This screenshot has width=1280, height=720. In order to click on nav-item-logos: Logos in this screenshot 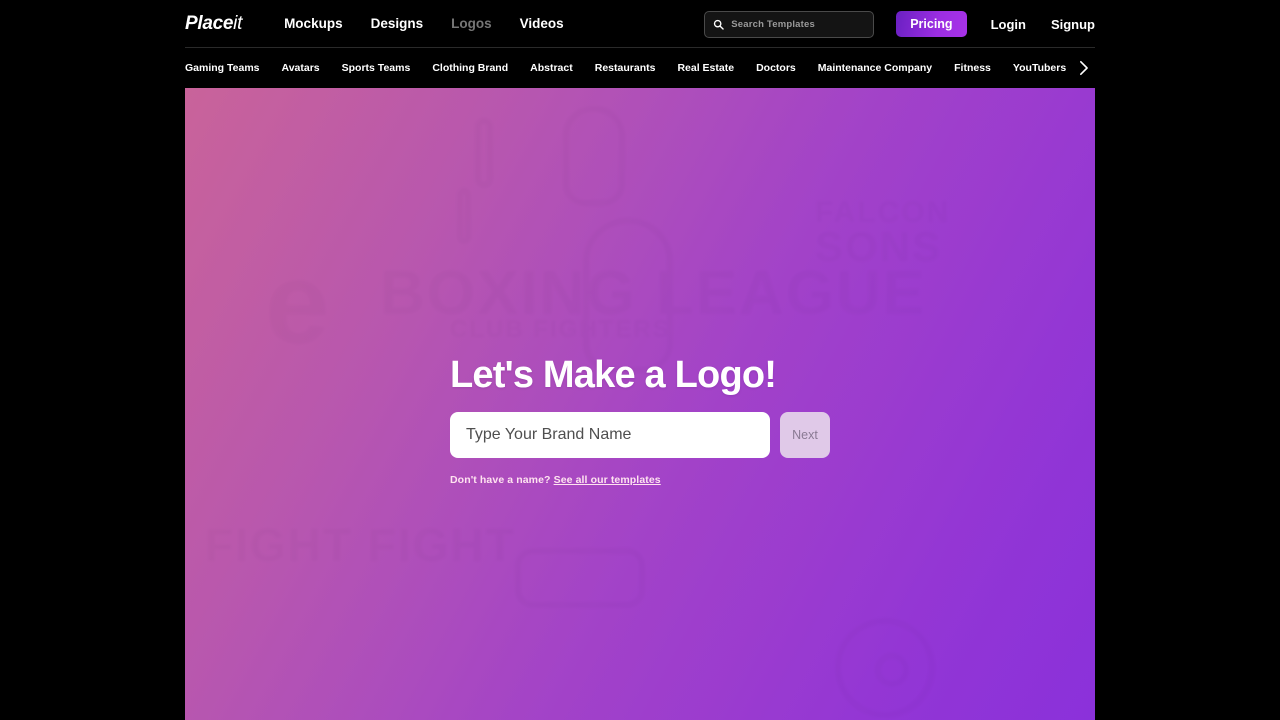, I will do `click(471, 23)`.